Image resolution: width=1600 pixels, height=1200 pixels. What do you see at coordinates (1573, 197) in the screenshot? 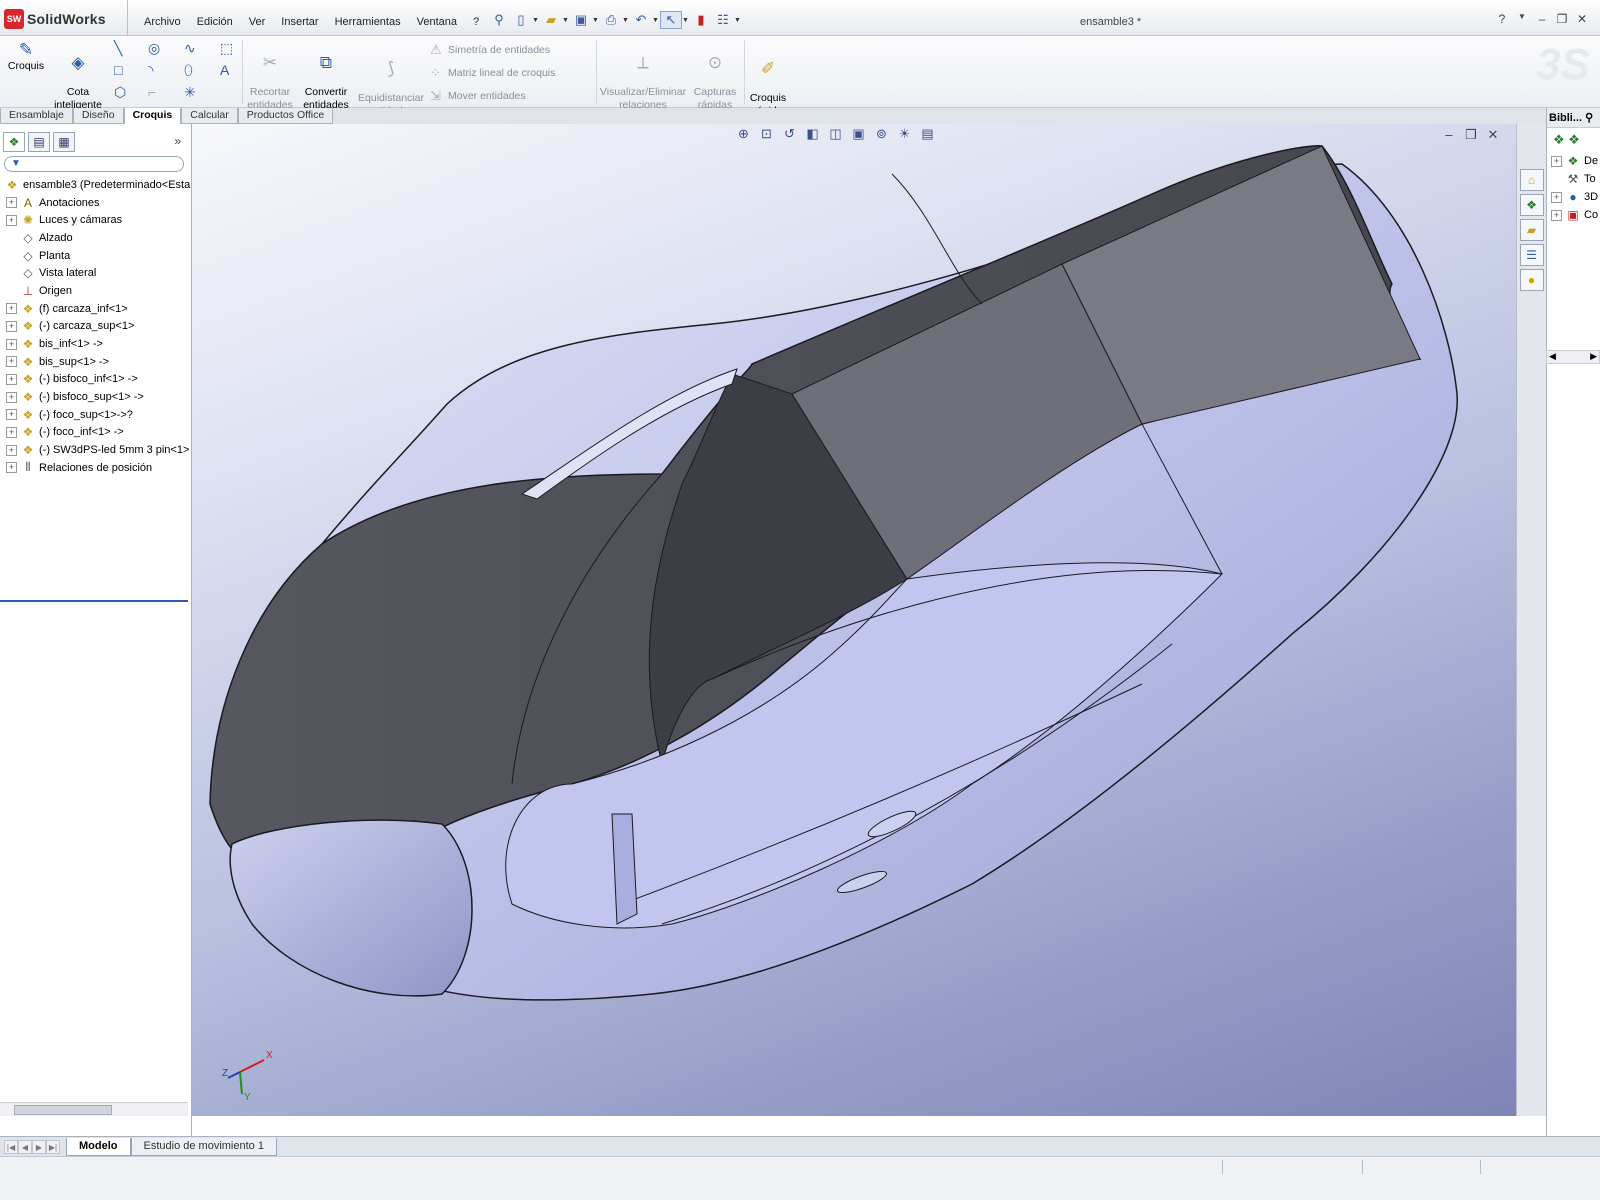
I see `library-item: + ● 3D` at bounding box center [1573, 197].